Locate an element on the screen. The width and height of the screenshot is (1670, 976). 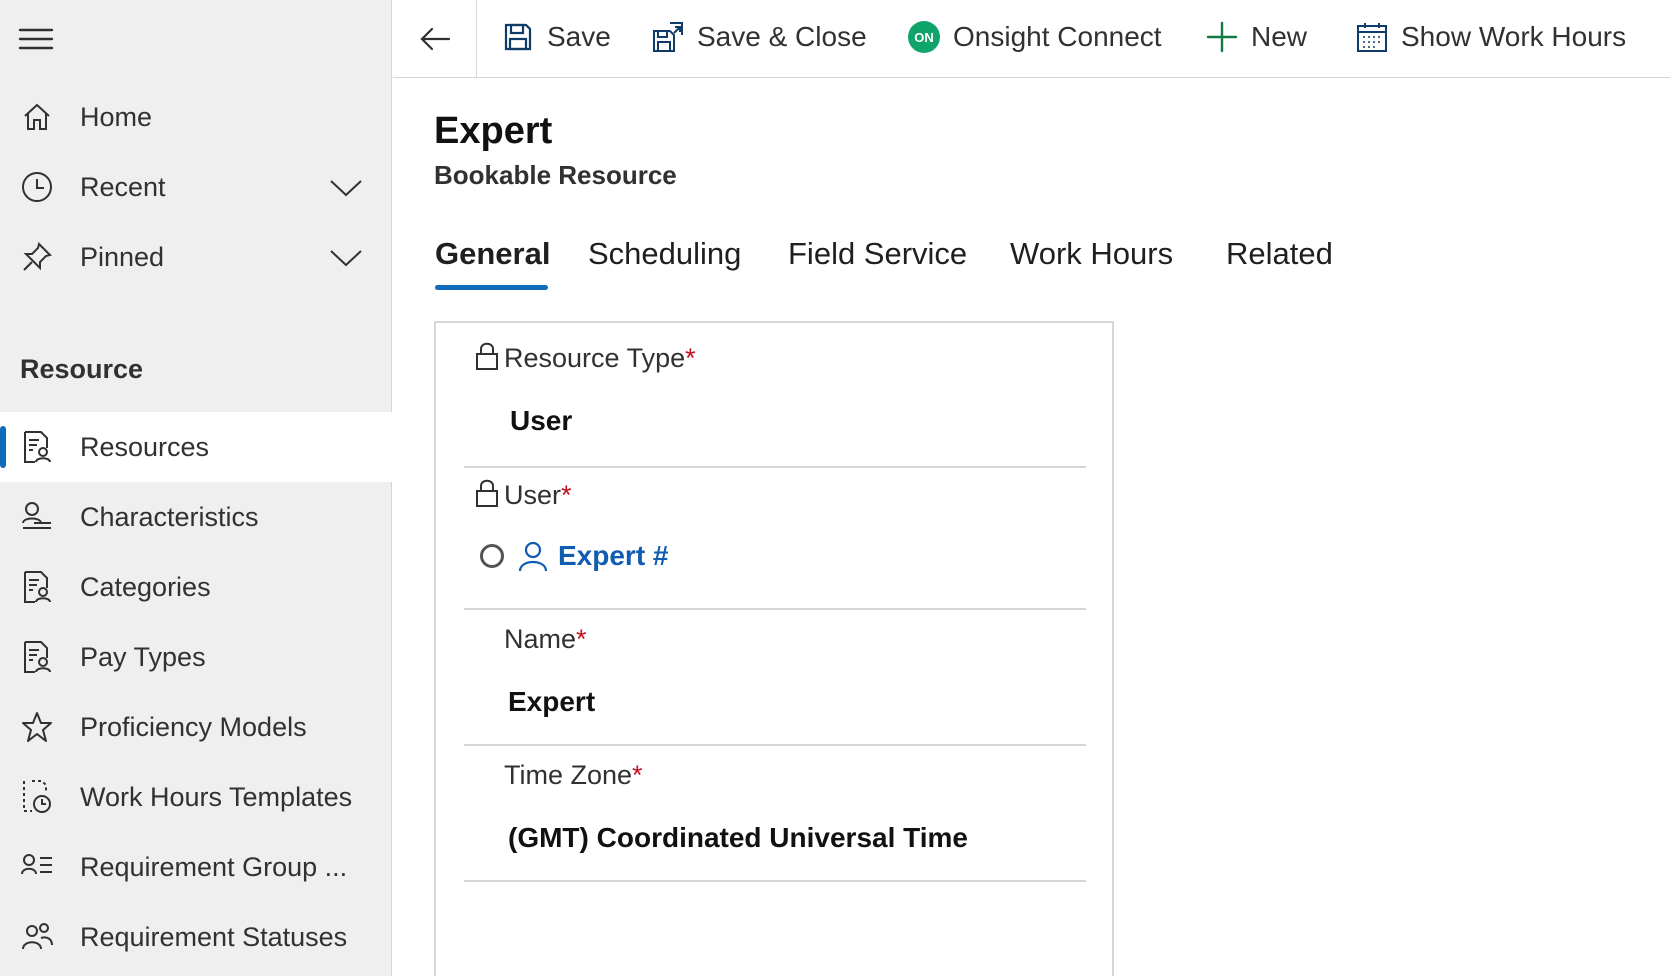
calendar-icon is located at coordinates (1372, 37).